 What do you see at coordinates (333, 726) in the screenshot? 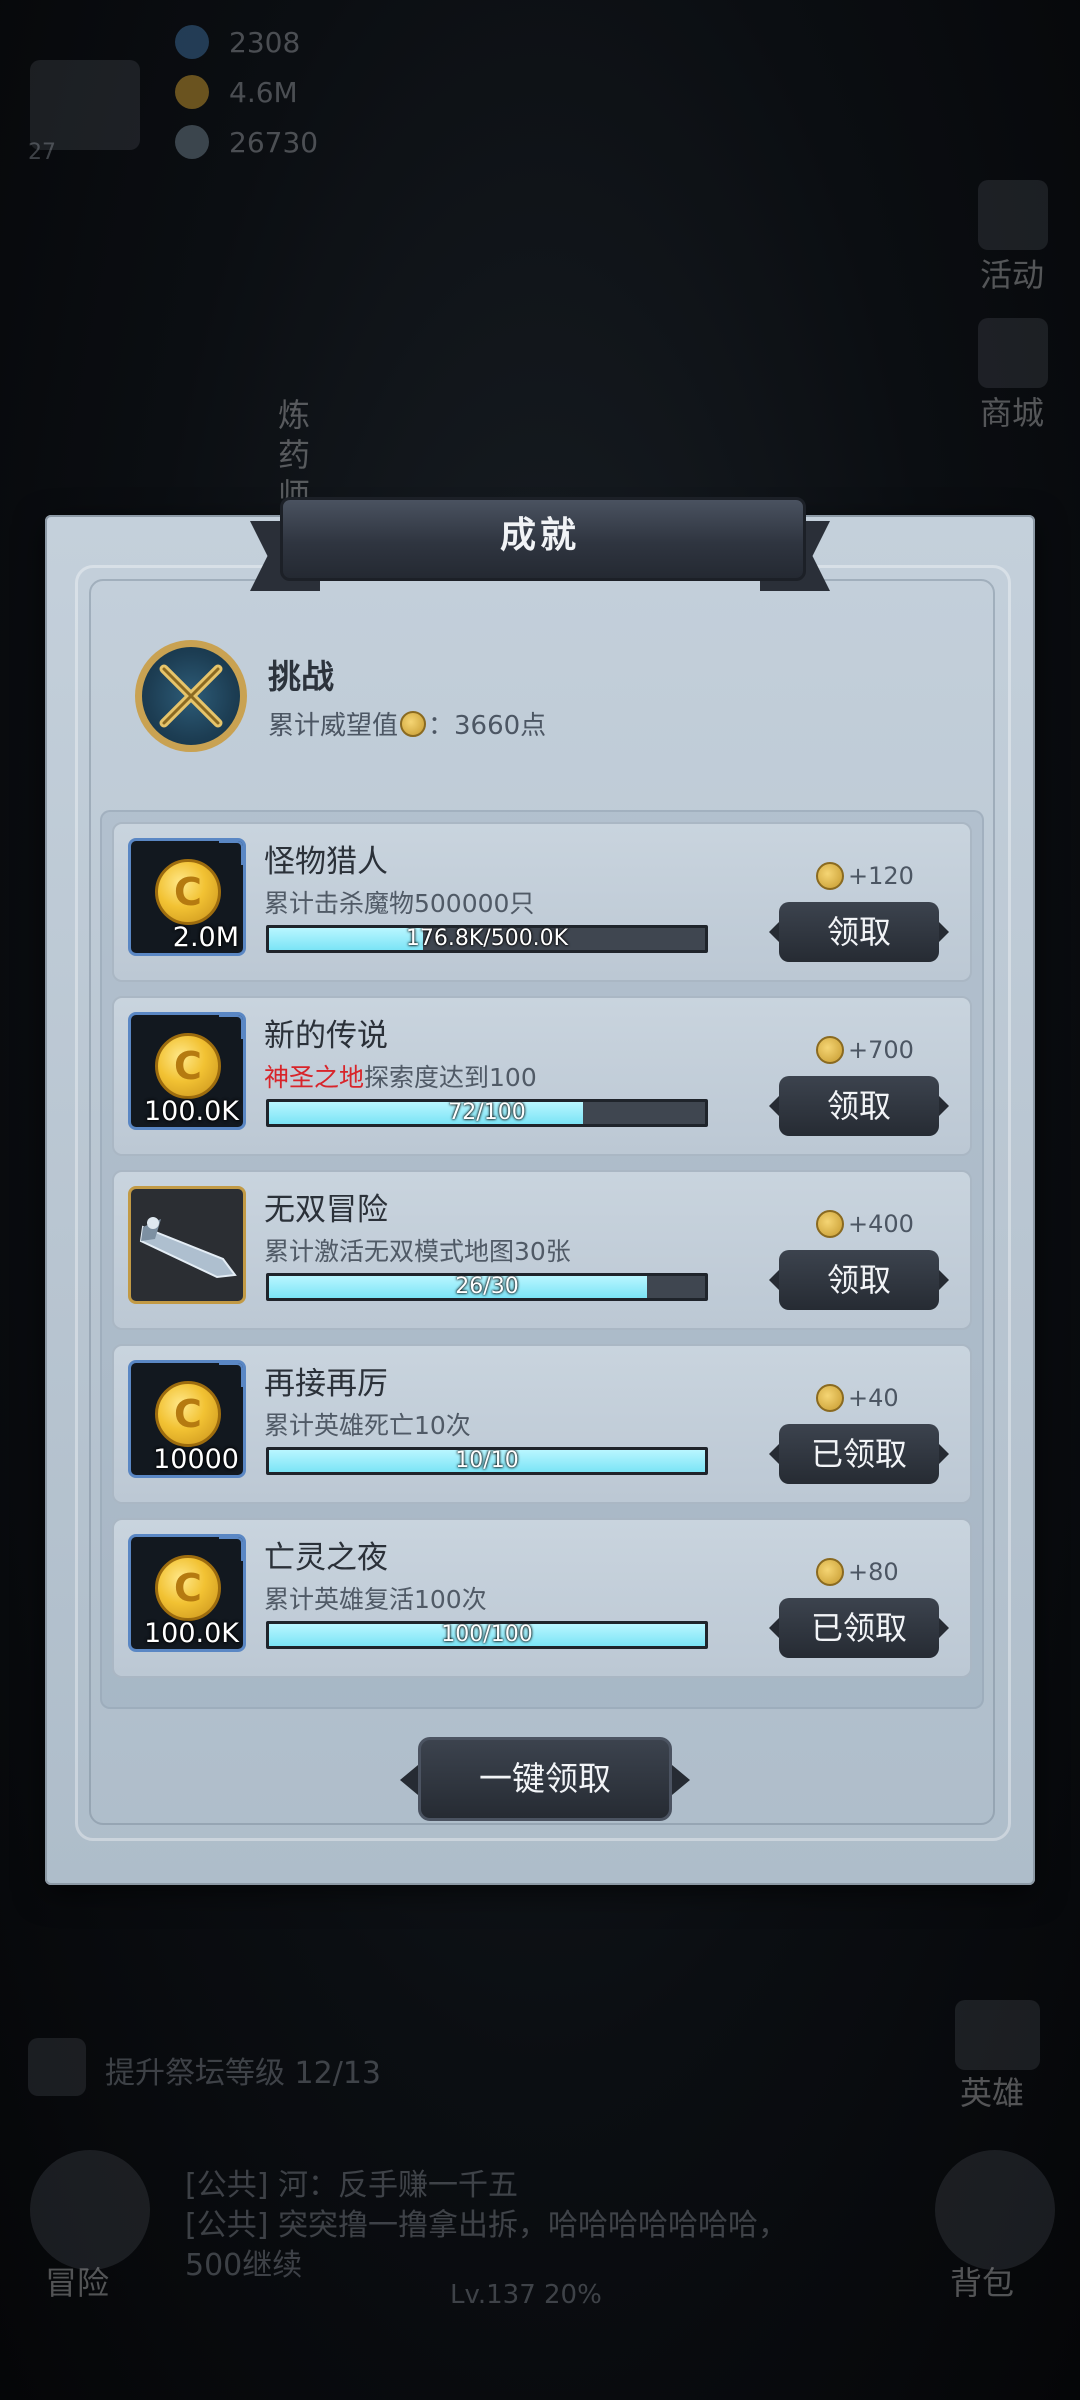
I see `prestige-label: 累计威望值` at bounding box center [333, 726].